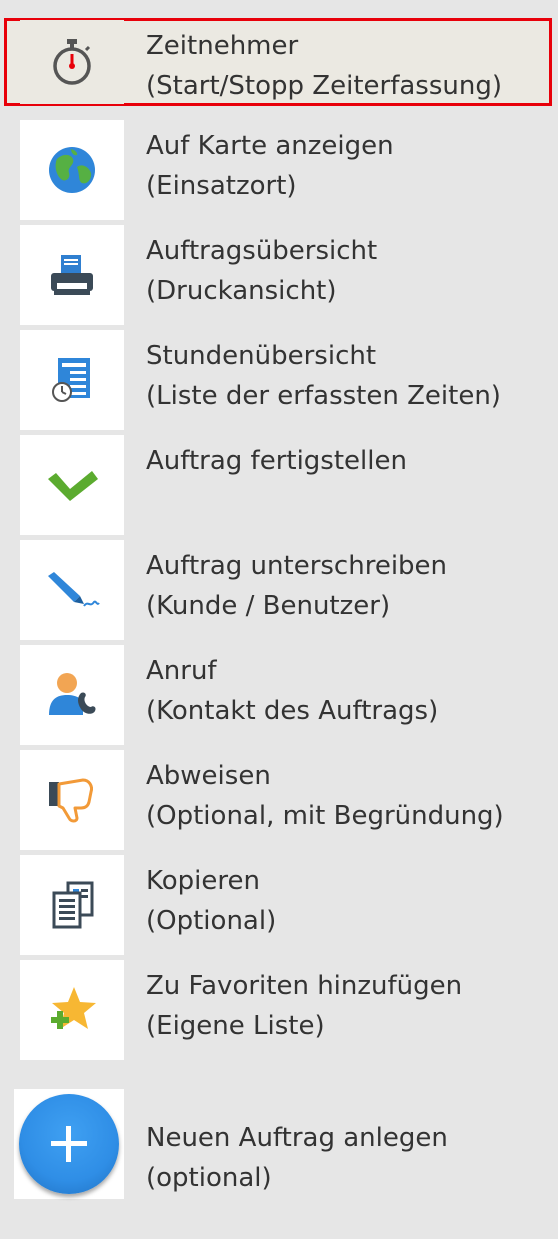 This screenshot has width=558, height=1239. Describe the element at coordinates (235, 1026) in the screenshot. I see `item-subtitle: (Eigene Liste)` at that location.